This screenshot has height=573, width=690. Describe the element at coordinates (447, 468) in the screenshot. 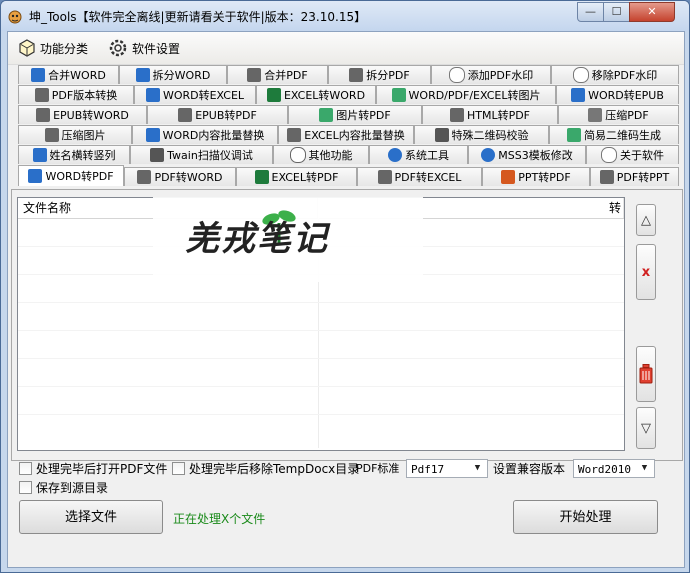

I see `pdf-standard-select: Pdf17 ▼` at that location.